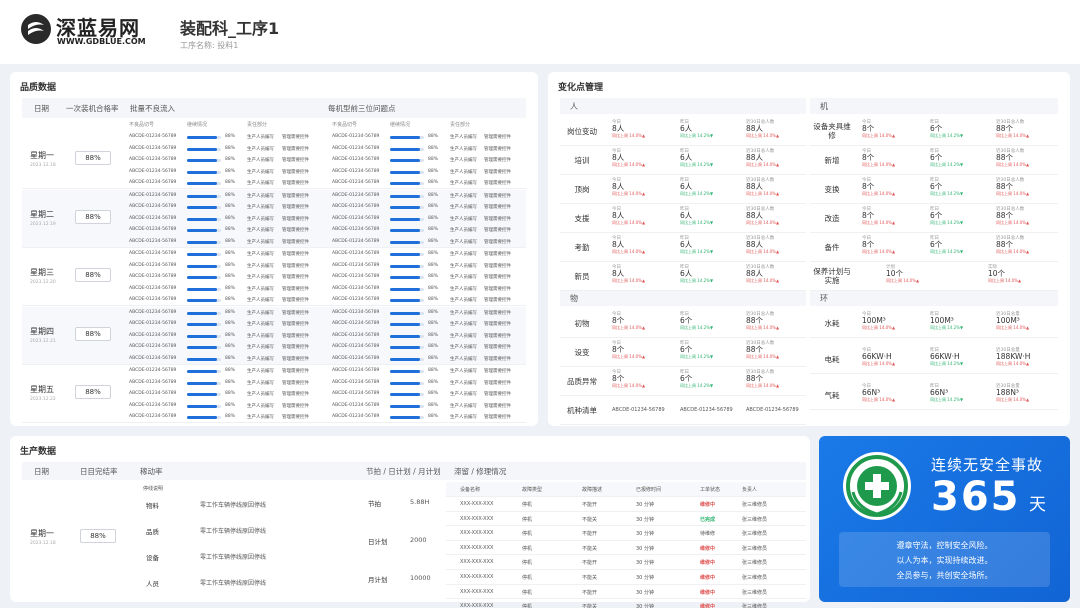  What do you see at coordinates (590, 519) in the screenshot?
I see `repair-desc: 不能关` at bounding box center [590, 519].